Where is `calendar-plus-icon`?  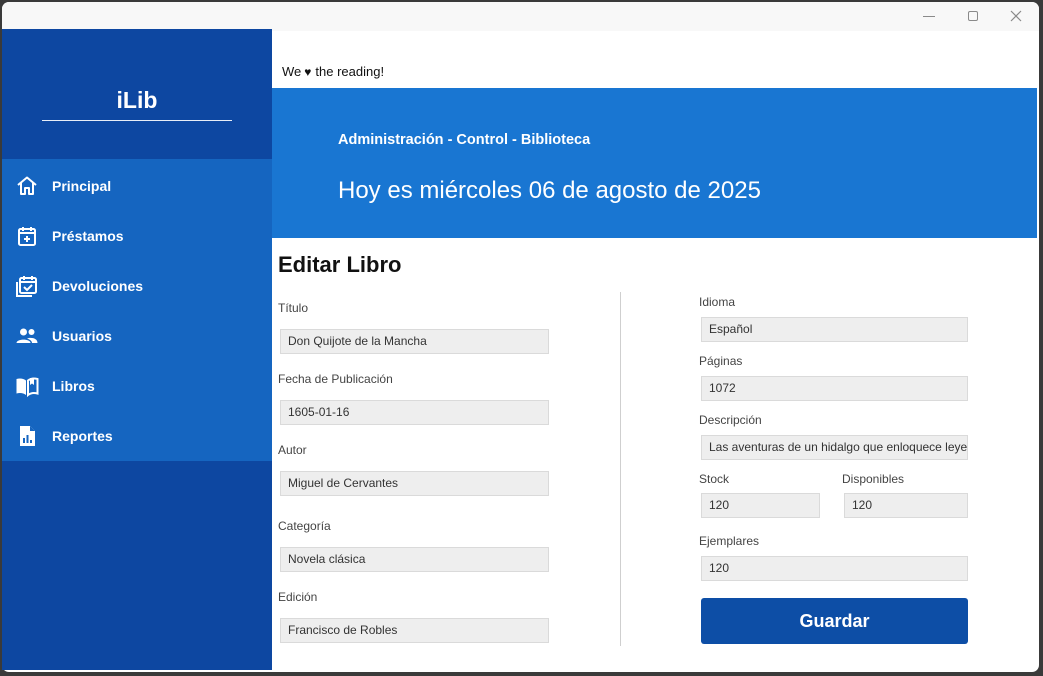 calendar-plus-icon is located at coordinates (27, 236).